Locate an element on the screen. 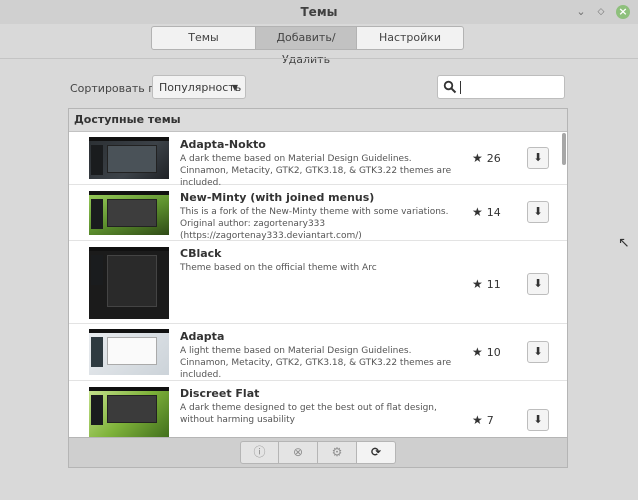  title-bar: Темы ⌄ ◇ × is located at coordinates (319, 12).